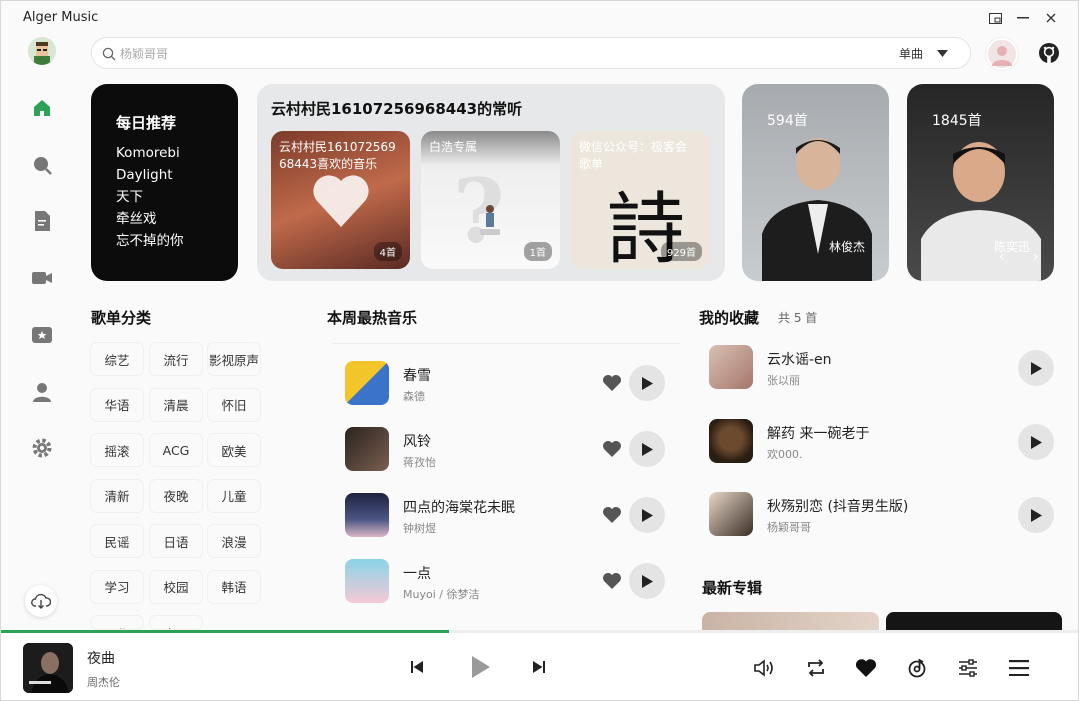 Image resolution: width=1079 pixels, height=701 pixels. Describe the element at coordinates (1036, 257) in the screenshot. I see `carousel-next-icon: ›` at that location.